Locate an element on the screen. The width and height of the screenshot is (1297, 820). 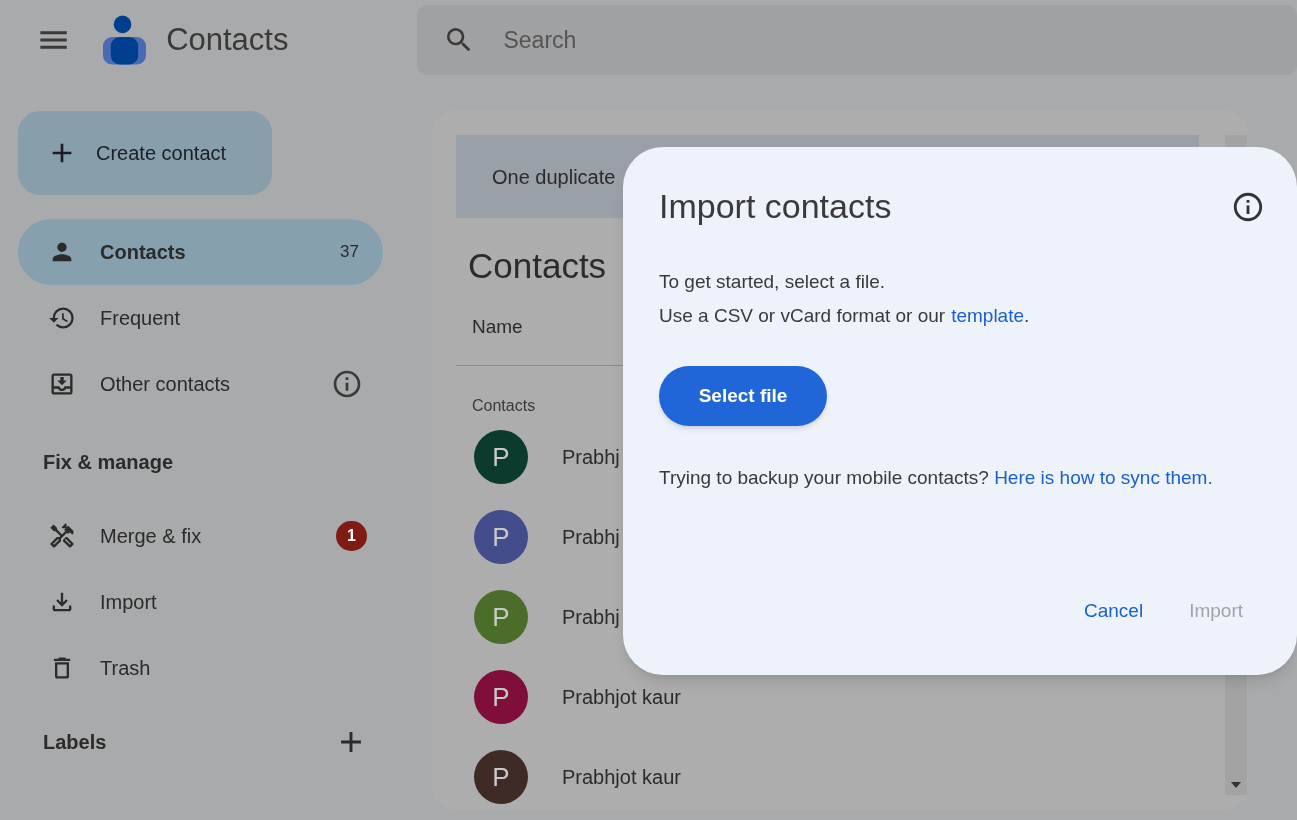
dialog-title: Import contacts is located at coordinates (776, 206).